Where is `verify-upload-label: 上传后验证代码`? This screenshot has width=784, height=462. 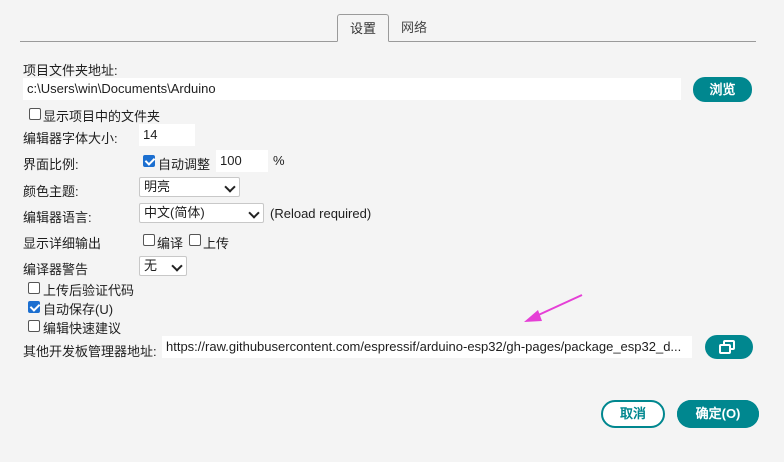 verify-upload-label: 上传后验证代码 is located at coordinates (89, 290).